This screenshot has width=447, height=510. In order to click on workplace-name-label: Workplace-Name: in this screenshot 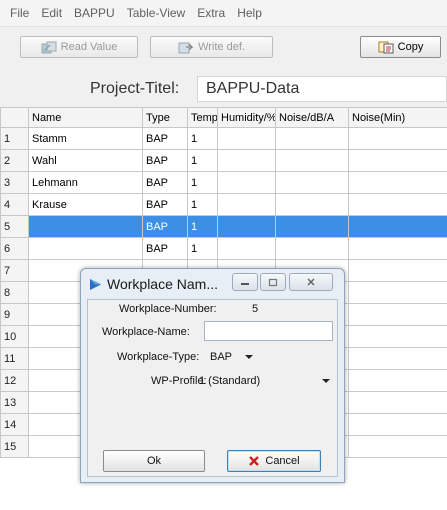, I will do `click(146, 332)`.